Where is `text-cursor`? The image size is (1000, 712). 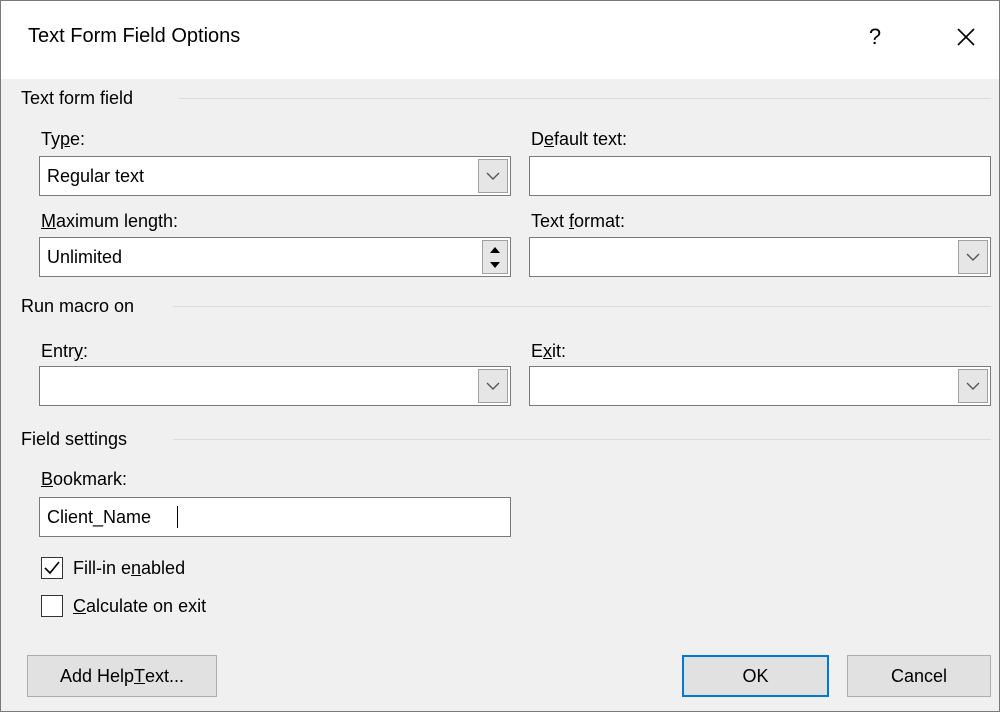 text-cursor is located at coordinates (177, 517).